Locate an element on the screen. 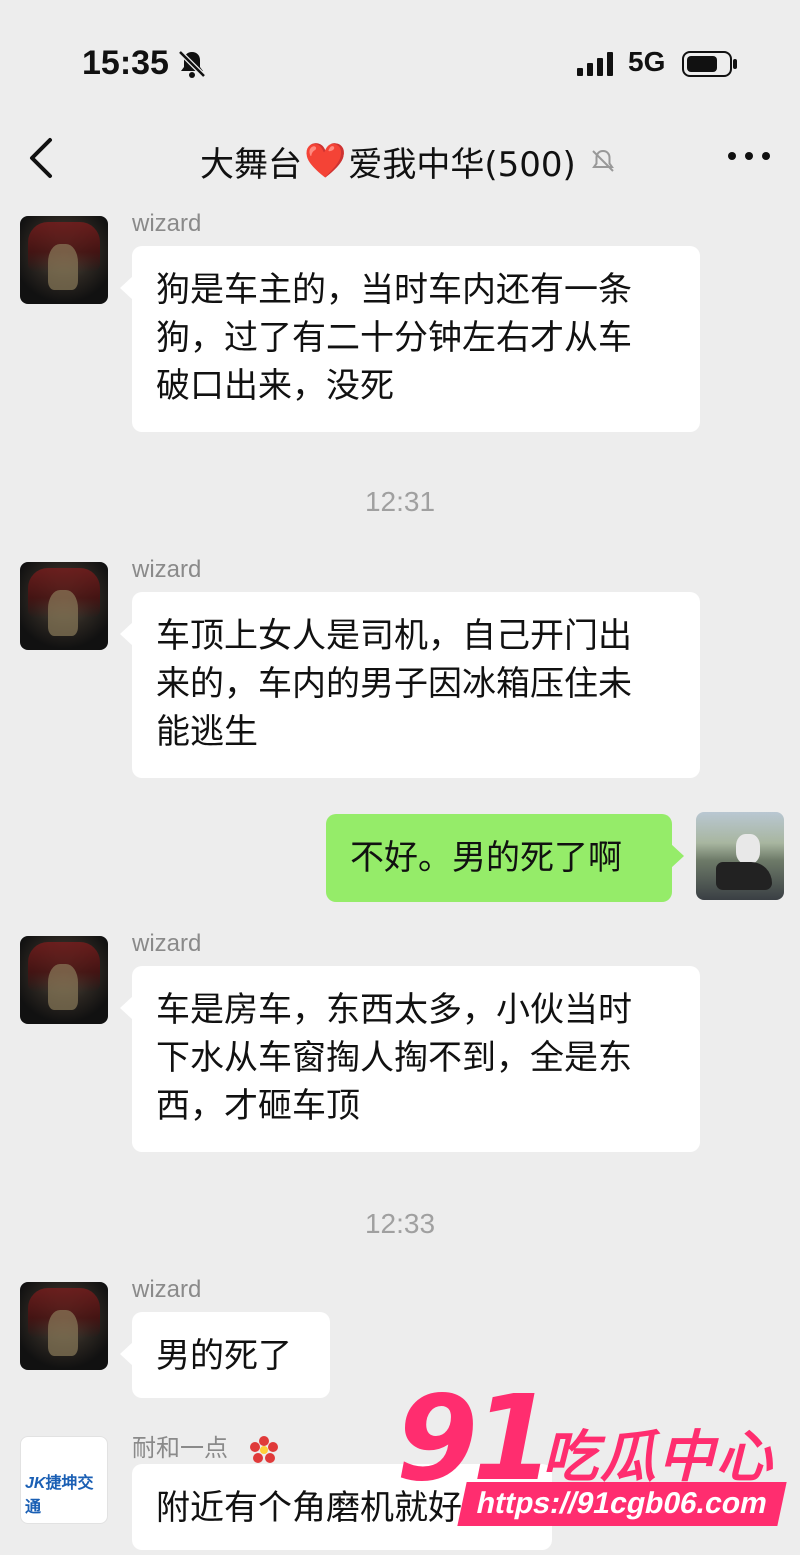 Image resolution: width=800 pixels, height=1555 pixels. back-chevron-icon is located at coordinates (42, 158).